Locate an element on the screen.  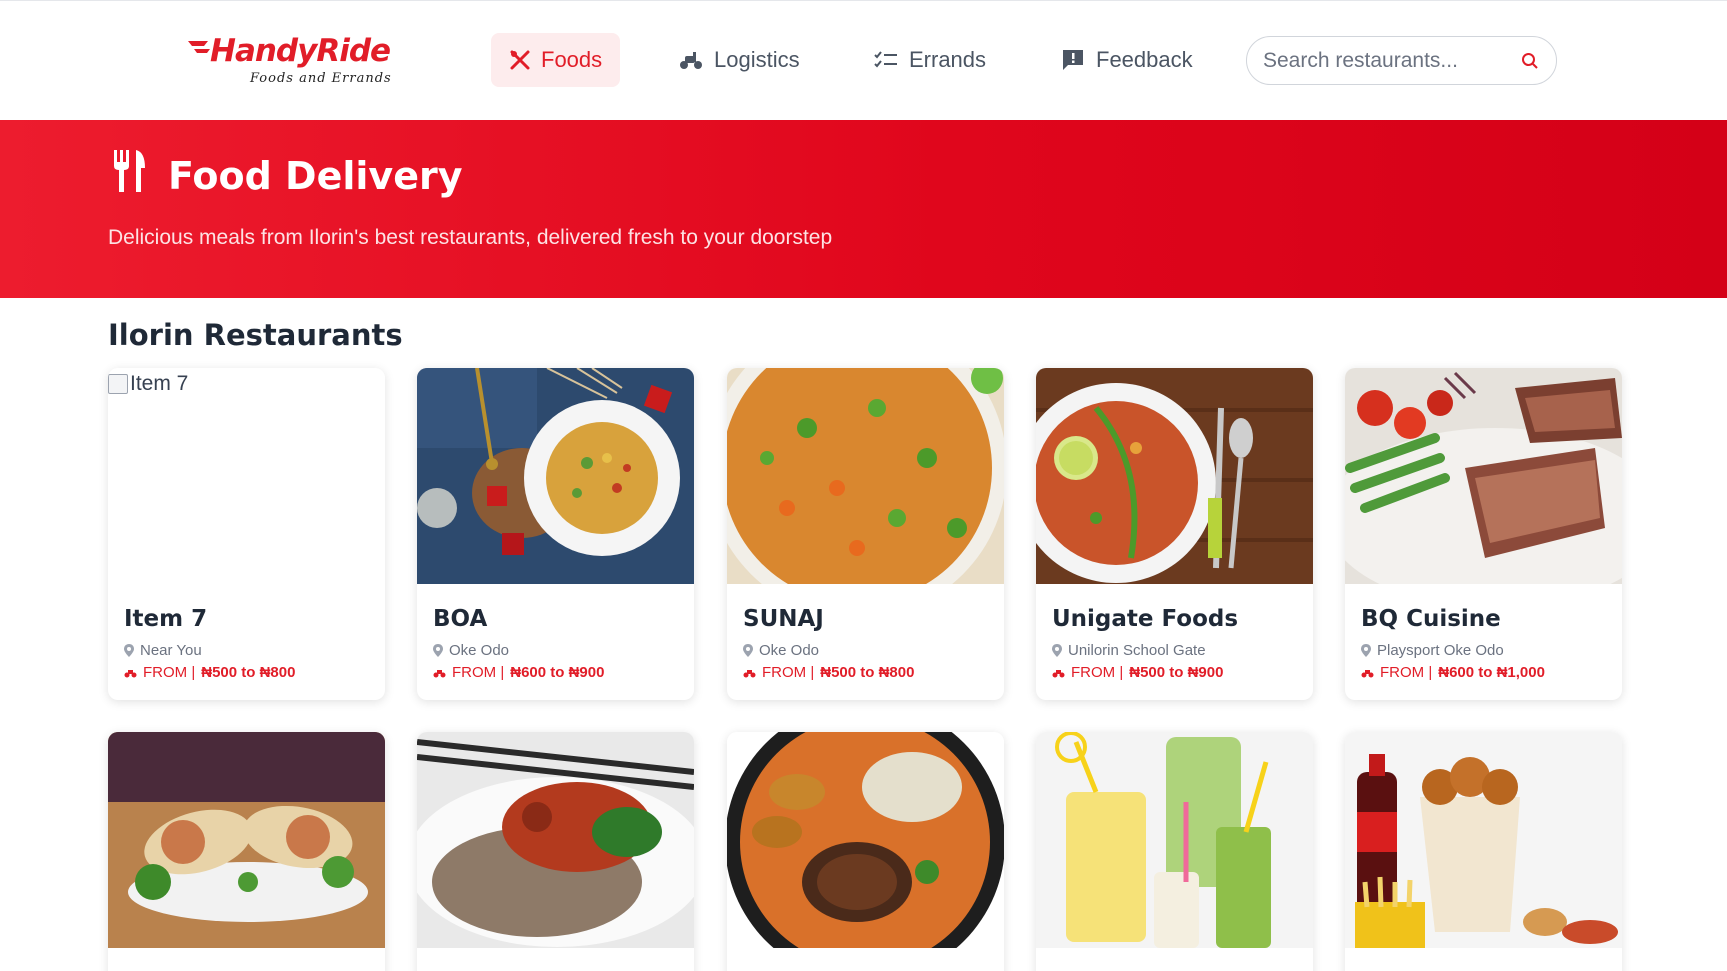
restaurant-card: SUNAJ Oke Odo FROM | ₦500 to ₦800 is located at coordinates (865, 534).